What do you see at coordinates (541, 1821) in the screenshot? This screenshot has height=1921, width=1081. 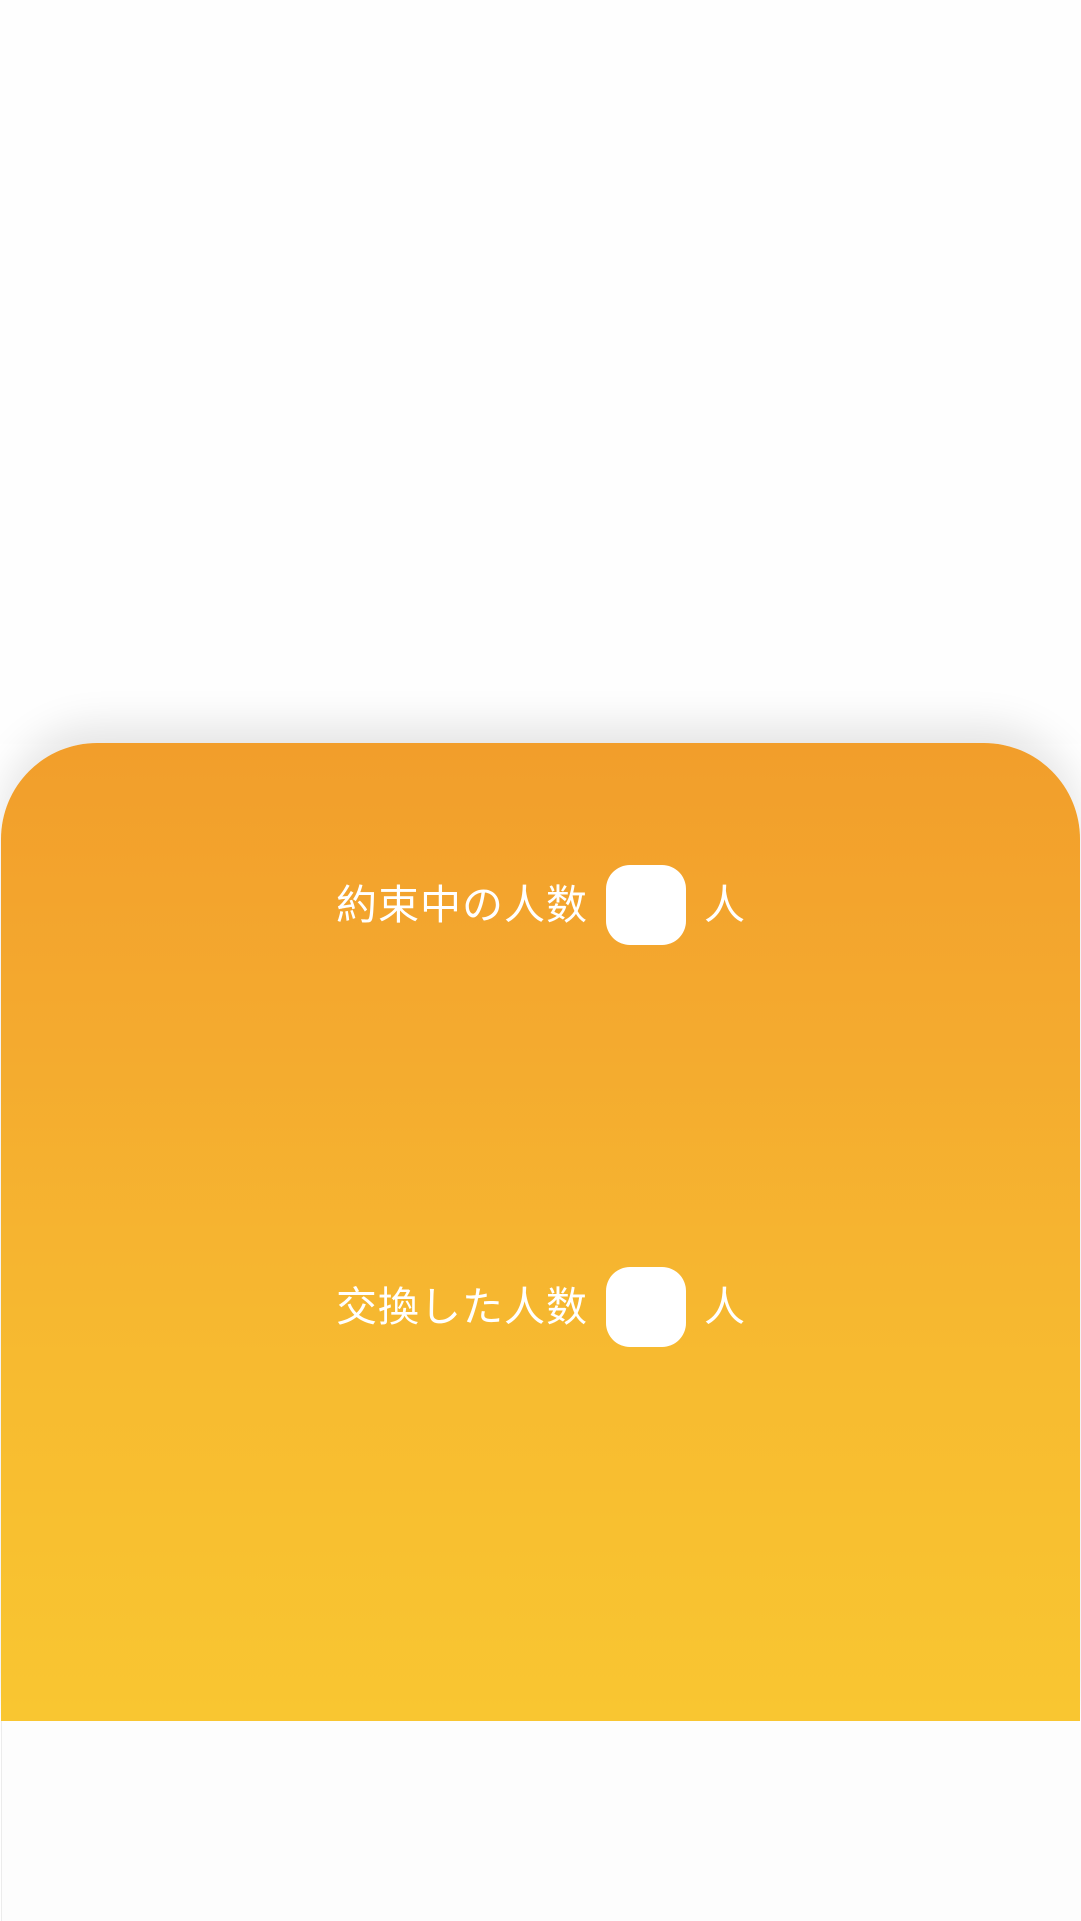 I see `bottom-blank-area` at bounding box center [541, 1821].